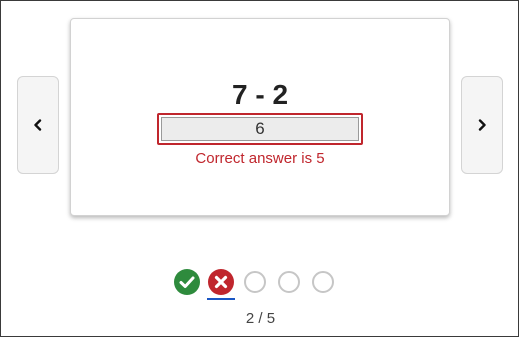  I want to click on question-text: 7 - 2, so click(260, 94).